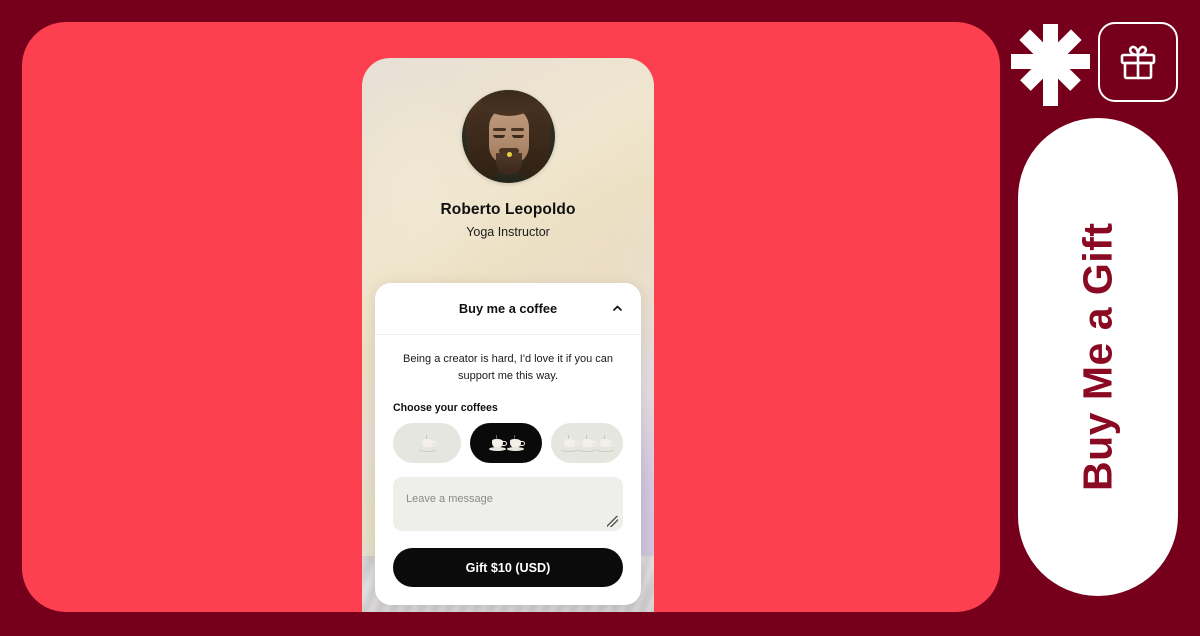 The width and height of the screenshot is (1200, 636). Describe the element at coordinates (517, 129) in the screenshot. I see `avatar-brow-right` at that location.